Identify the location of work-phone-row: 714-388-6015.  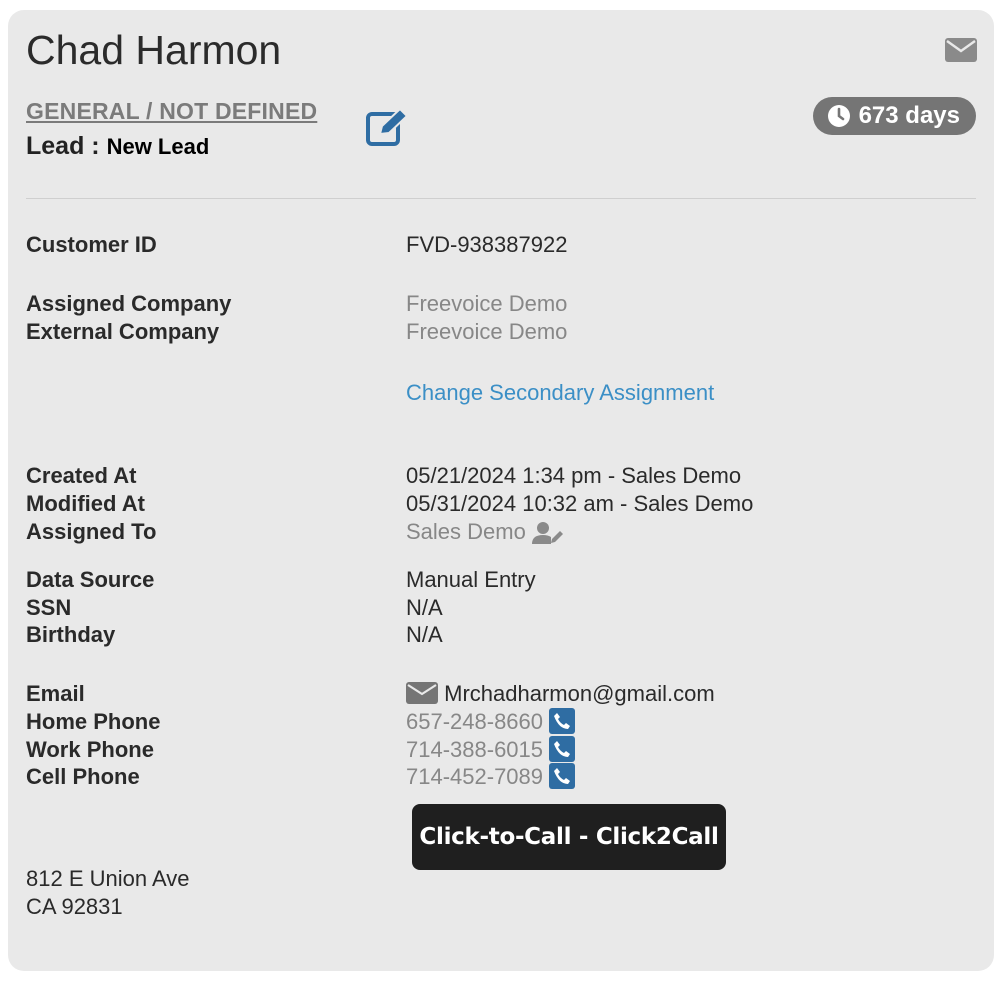
(491, 750).